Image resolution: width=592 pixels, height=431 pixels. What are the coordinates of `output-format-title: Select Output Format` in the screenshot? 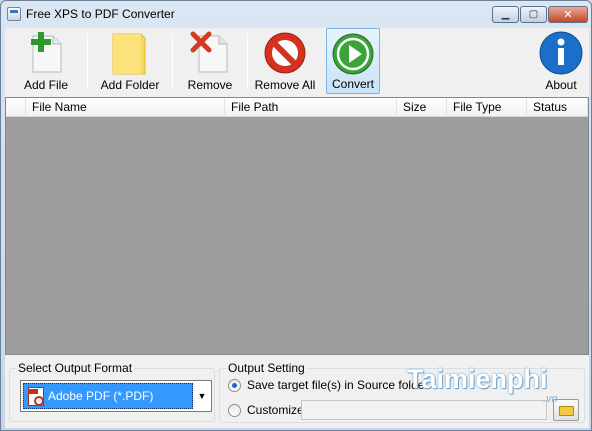 It's located at (75, 368).